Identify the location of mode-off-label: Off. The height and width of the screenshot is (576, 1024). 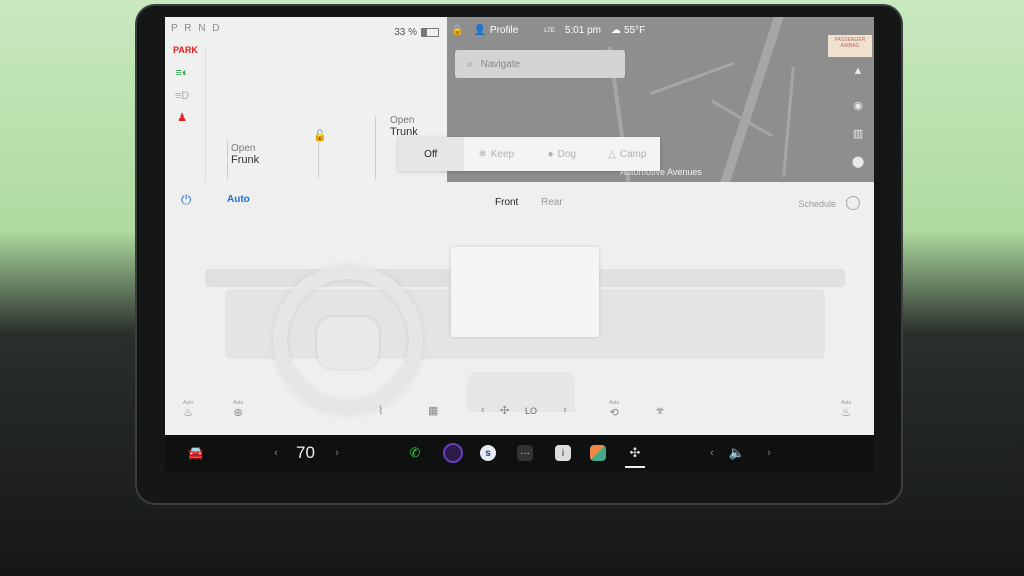
(431, 154).